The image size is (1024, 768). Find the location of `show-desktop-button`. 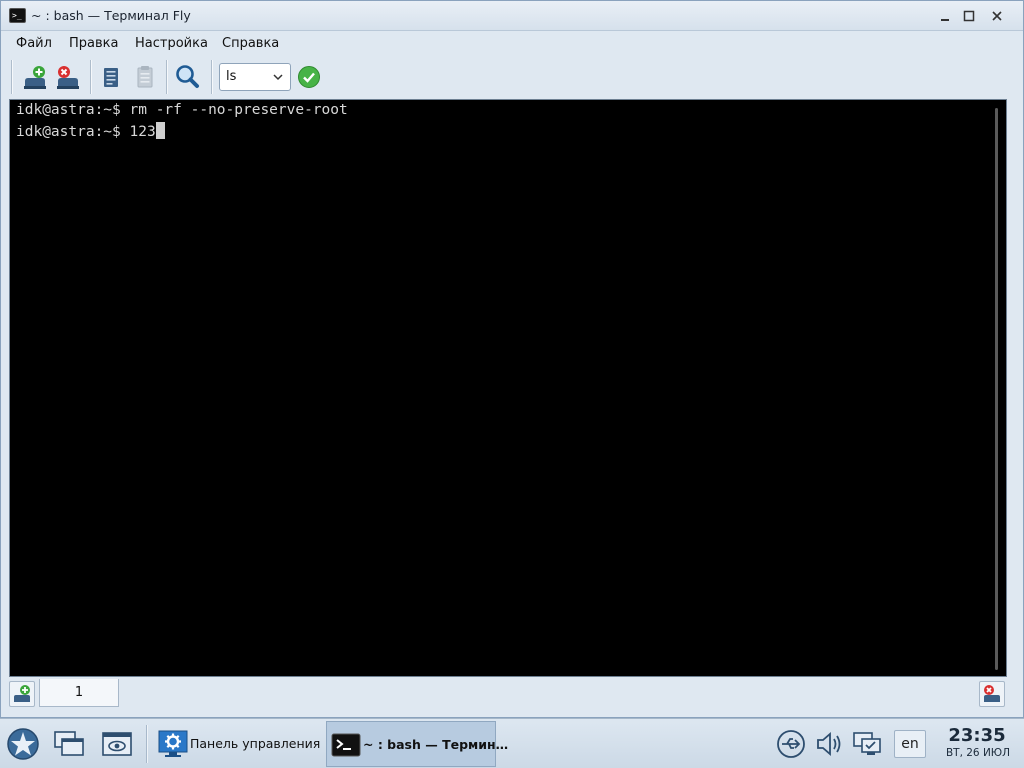

show-desktop-button is located at coordinates (117, 744).